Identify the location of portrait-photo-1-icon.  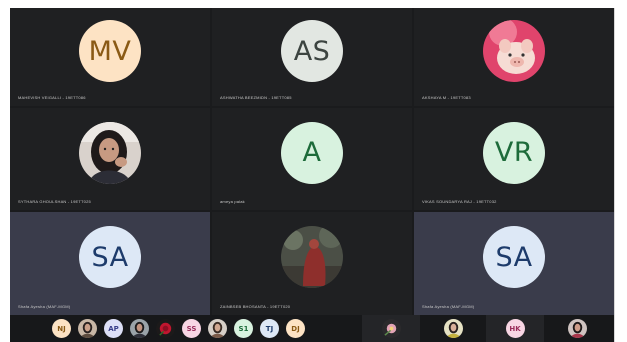
(87, 328).